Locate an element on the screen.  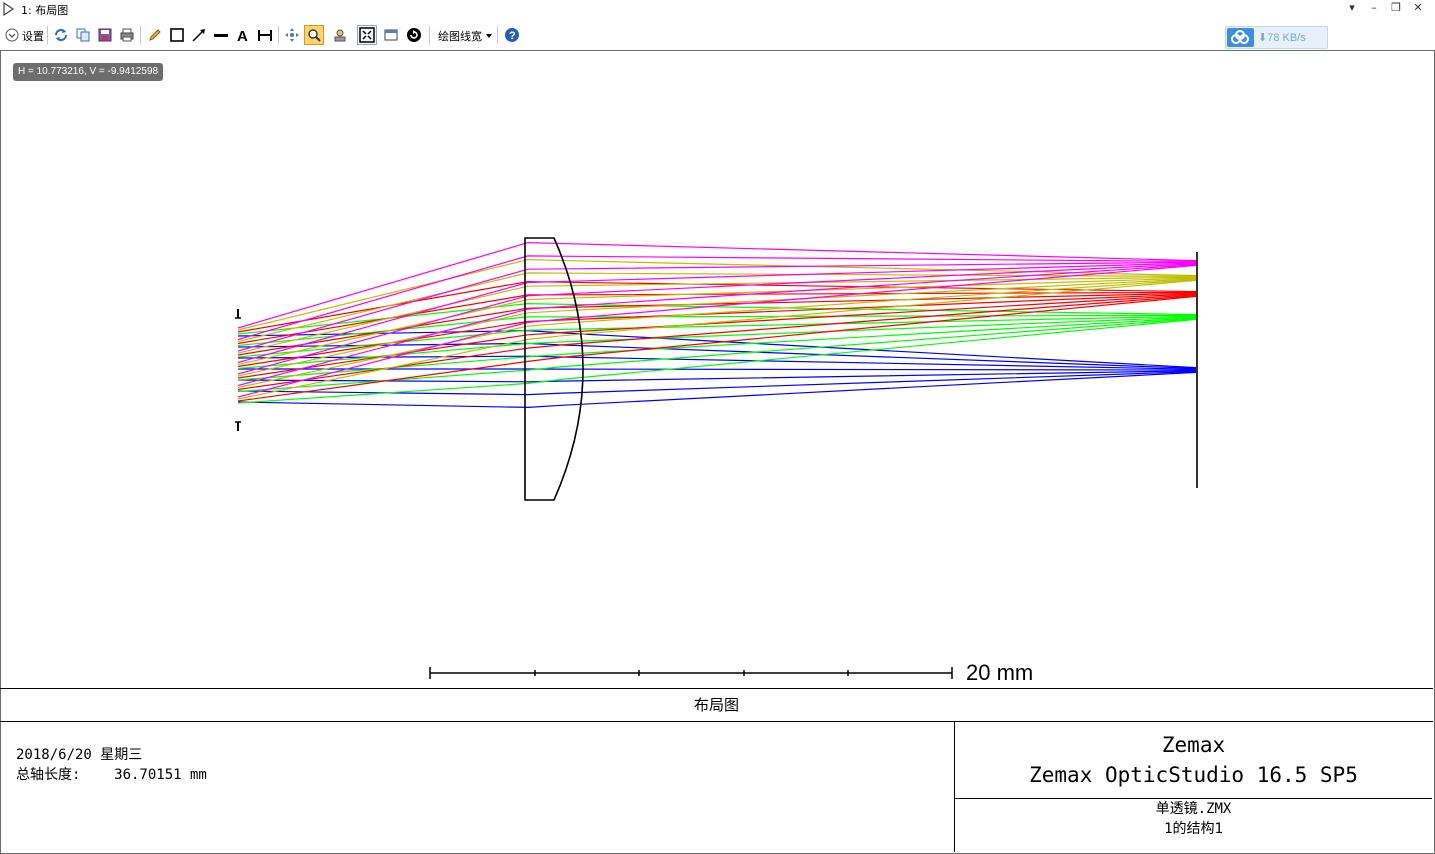
scale-bar is located at coordinates (691, 673).